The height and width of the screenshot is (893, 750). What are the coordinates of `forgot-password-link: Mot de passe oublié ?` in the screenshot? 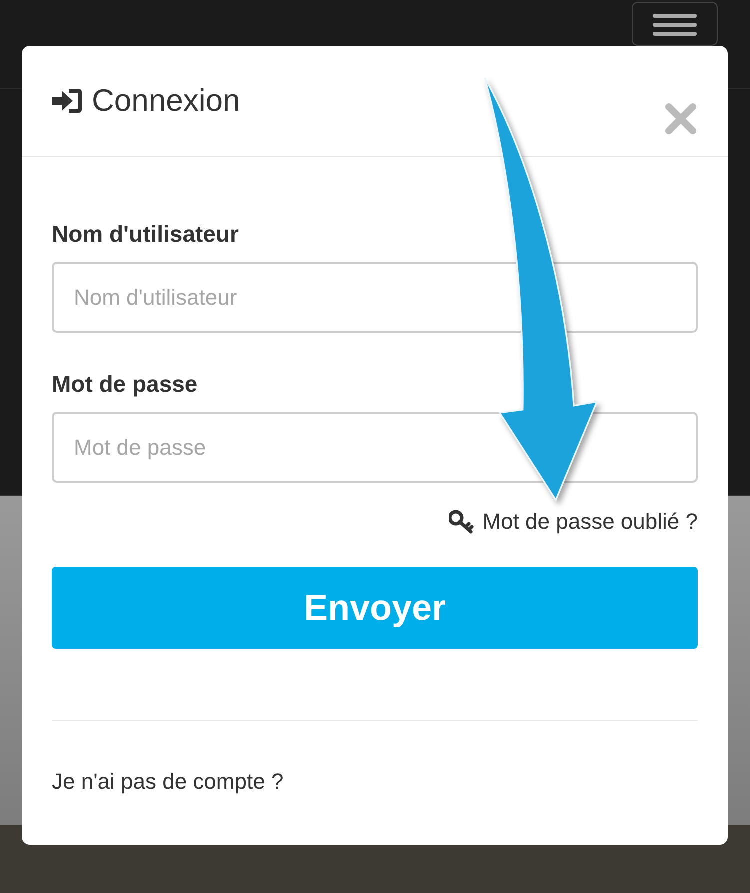 It's located at (573, 522).